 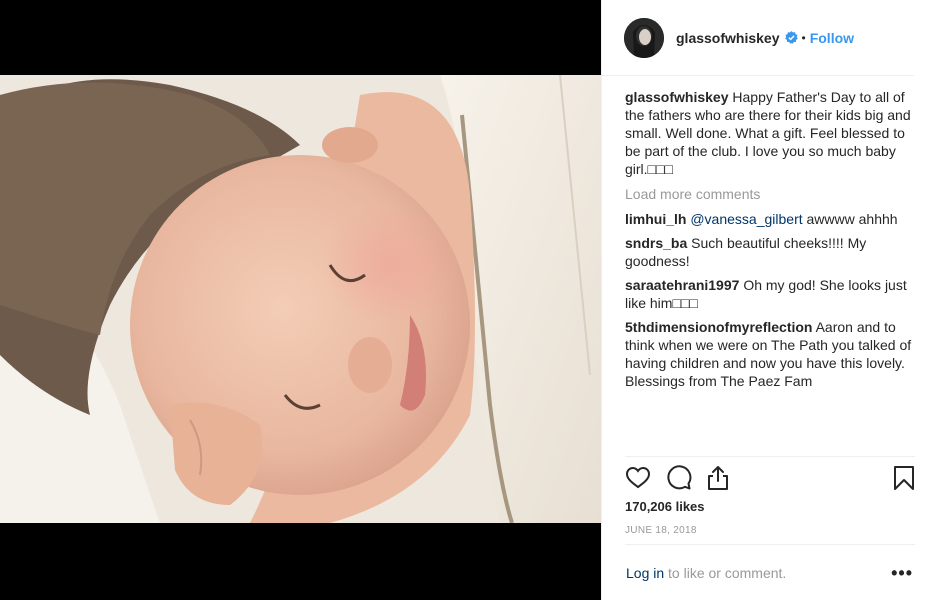 I want to click on share-icon, so click(x=718, y=478).